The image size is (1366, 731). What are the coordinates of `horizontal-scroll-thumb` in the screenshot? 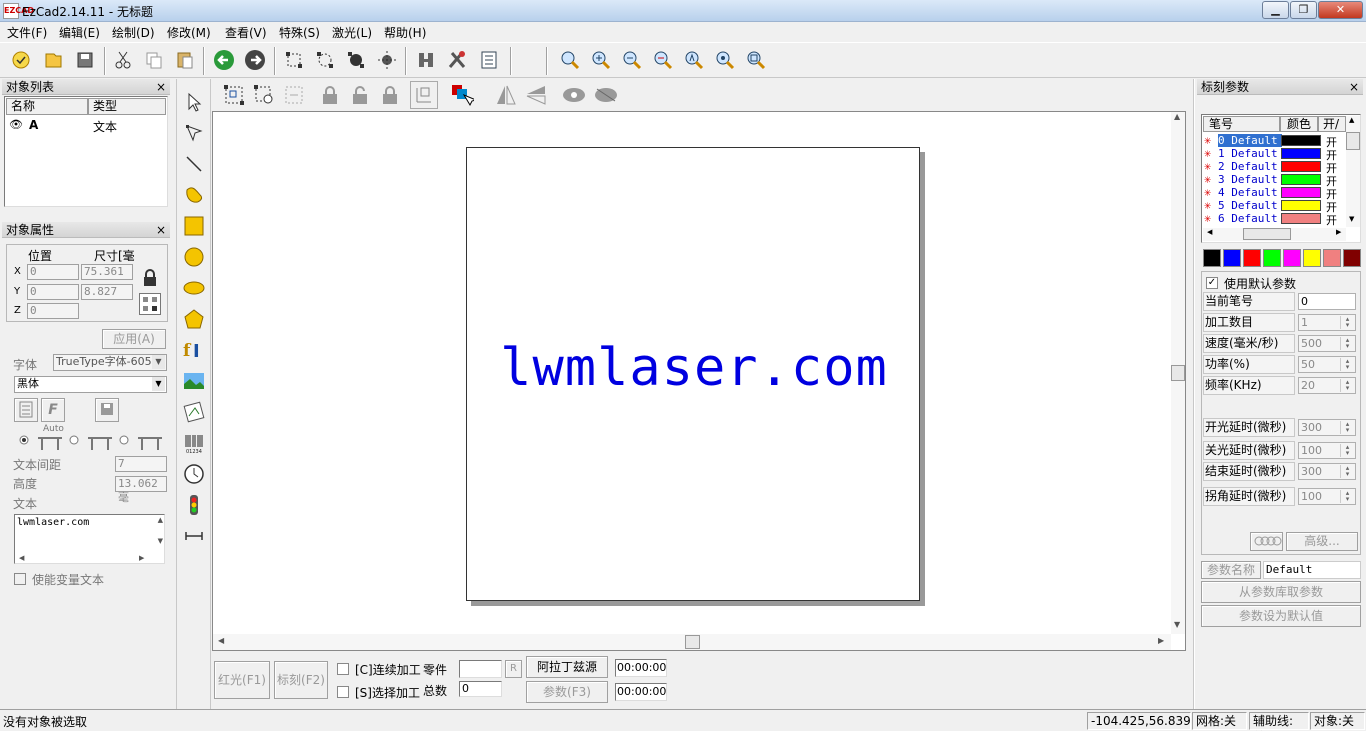 It's located at (692, 642).